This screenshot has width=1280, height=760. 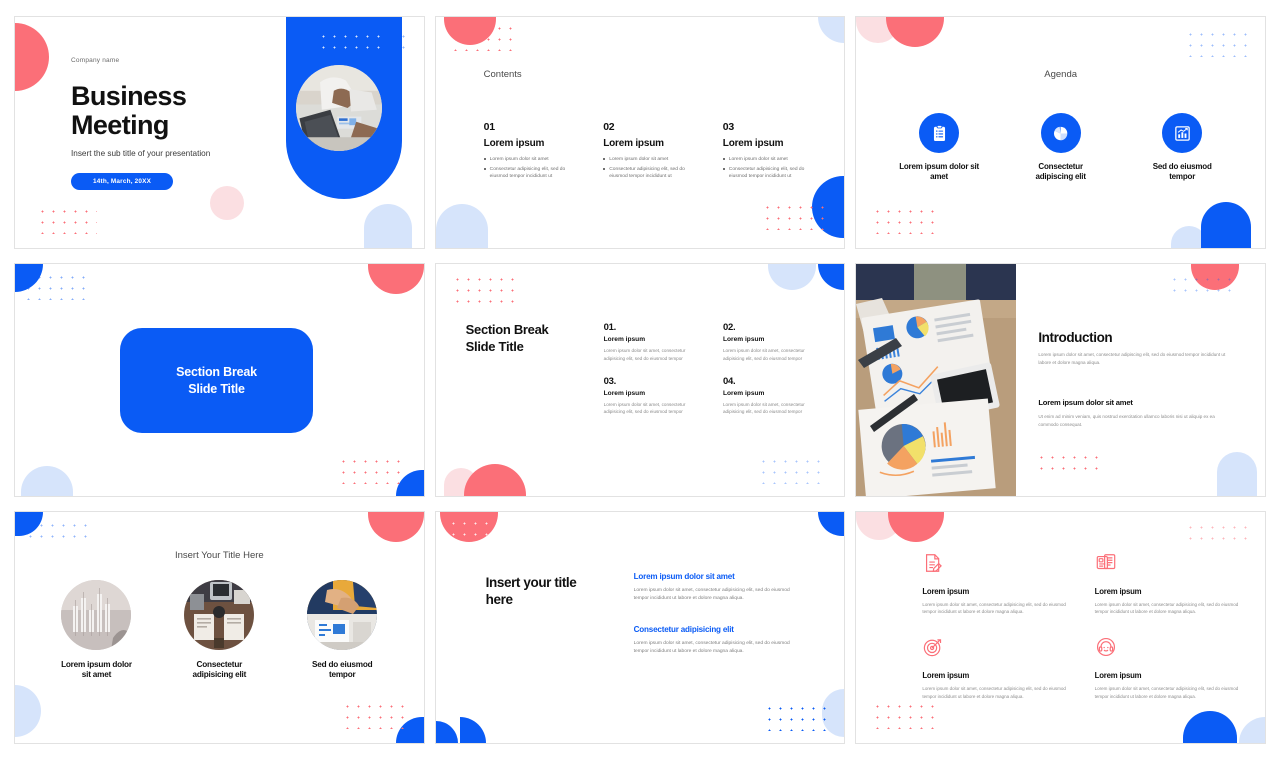 I want to click on agenda-item: Consectetur adipiscing elit, so click(x=1061, y=148).